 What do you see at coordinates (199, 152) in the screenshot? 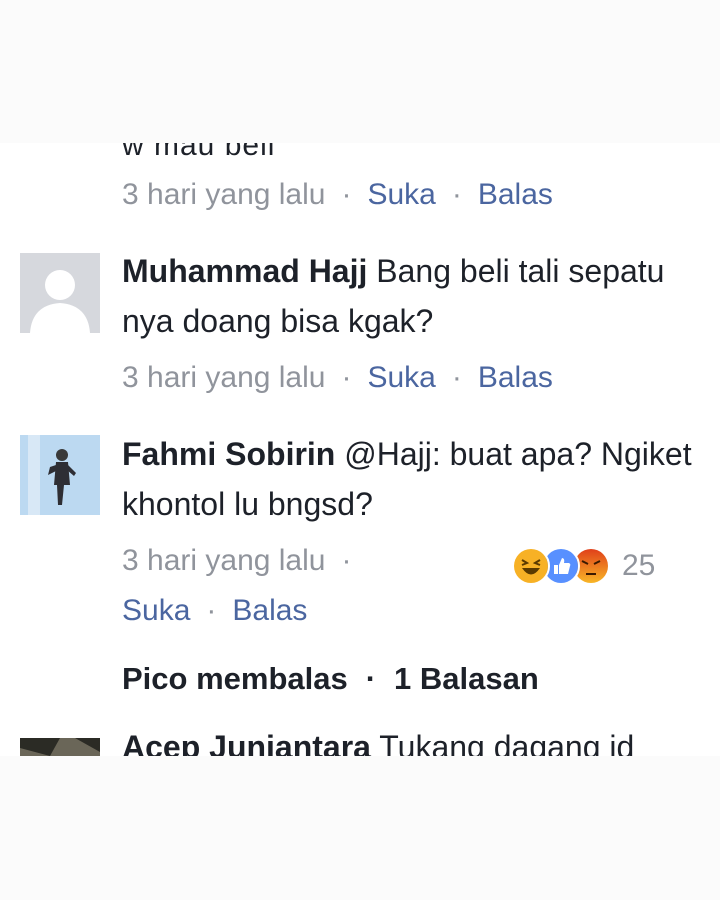
I see `previous-comment-text: w mau beli` at bounding box center [199, 152].